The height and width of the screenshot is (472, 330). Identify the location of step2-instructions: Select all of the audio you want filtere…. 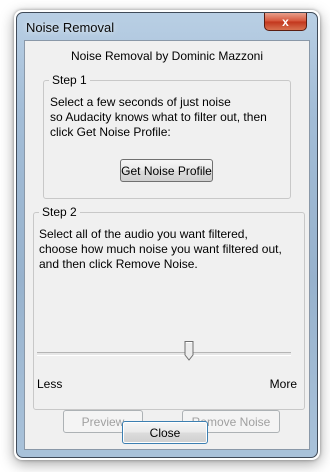
(160, 249).